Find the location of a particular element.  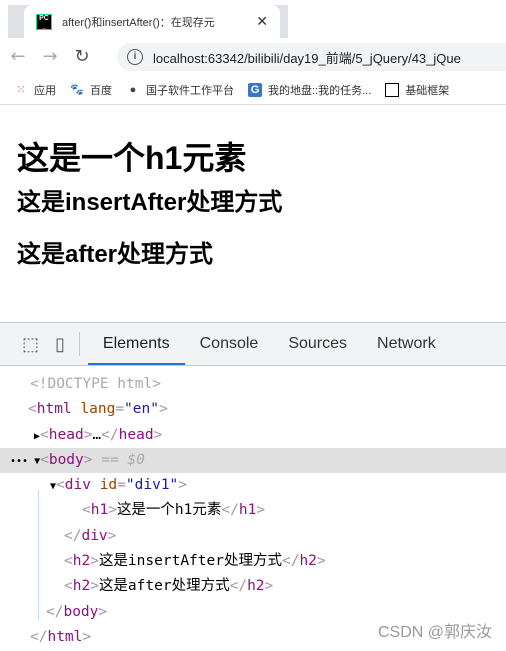

info-icon: i is located at coordinates (135, 57).